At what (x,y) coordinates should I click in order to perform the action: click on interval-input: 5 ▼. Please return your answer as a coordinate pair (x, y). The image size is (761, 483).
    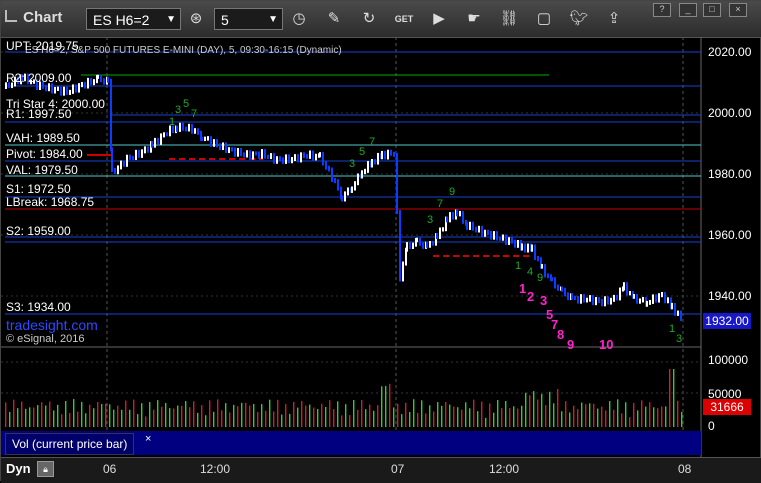
    Looking at the image, I should click on (248, 19).